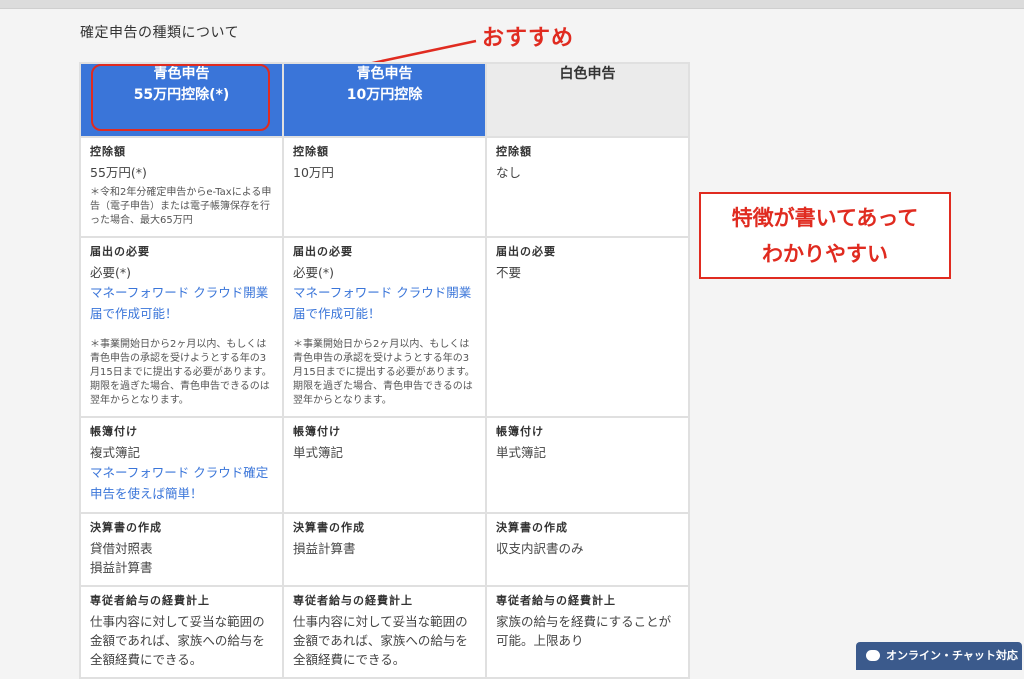 The width and height of the screenshot is (1024, 679). Describe the element at coordinates (181, 483) in the screenshot. I see `kakutei-link: マネーフォワード クラウド確定申告を使えば簡単！` at that location.